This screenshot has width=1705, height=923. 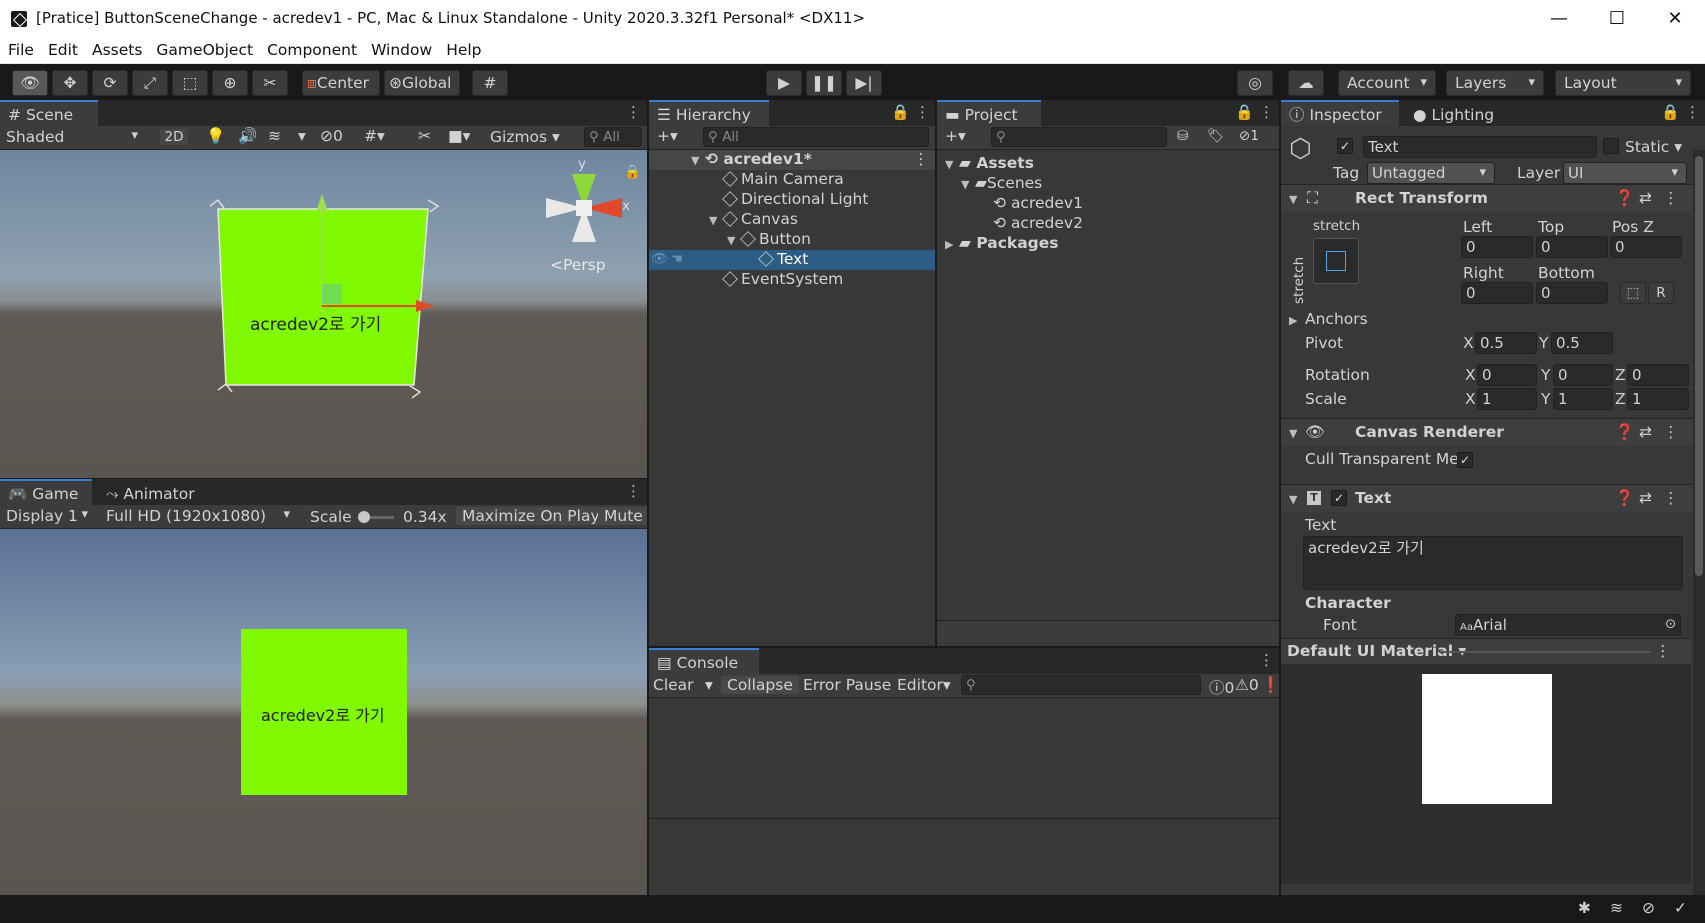 I want to click on scene-search-input: ⚲ All, so click(x=613, y=137).